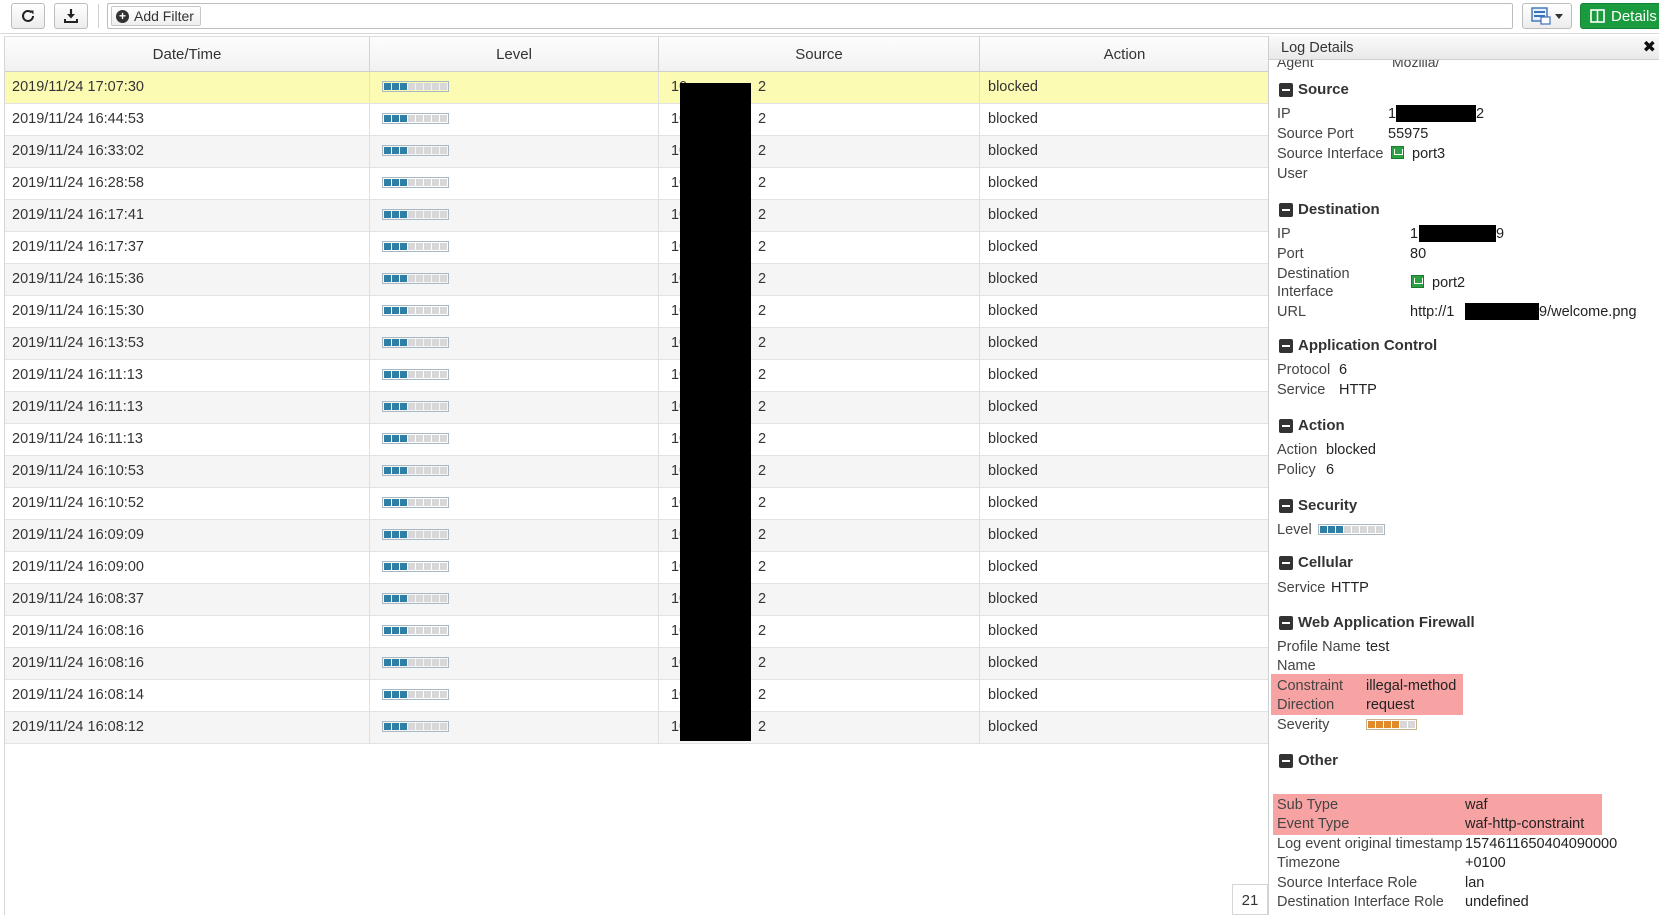  What do you see at coordinates (637, 728) in the screenshot?
I see `table-row: 2019/11/24 16:08:12102blocked` at bounding box center [637, 728].